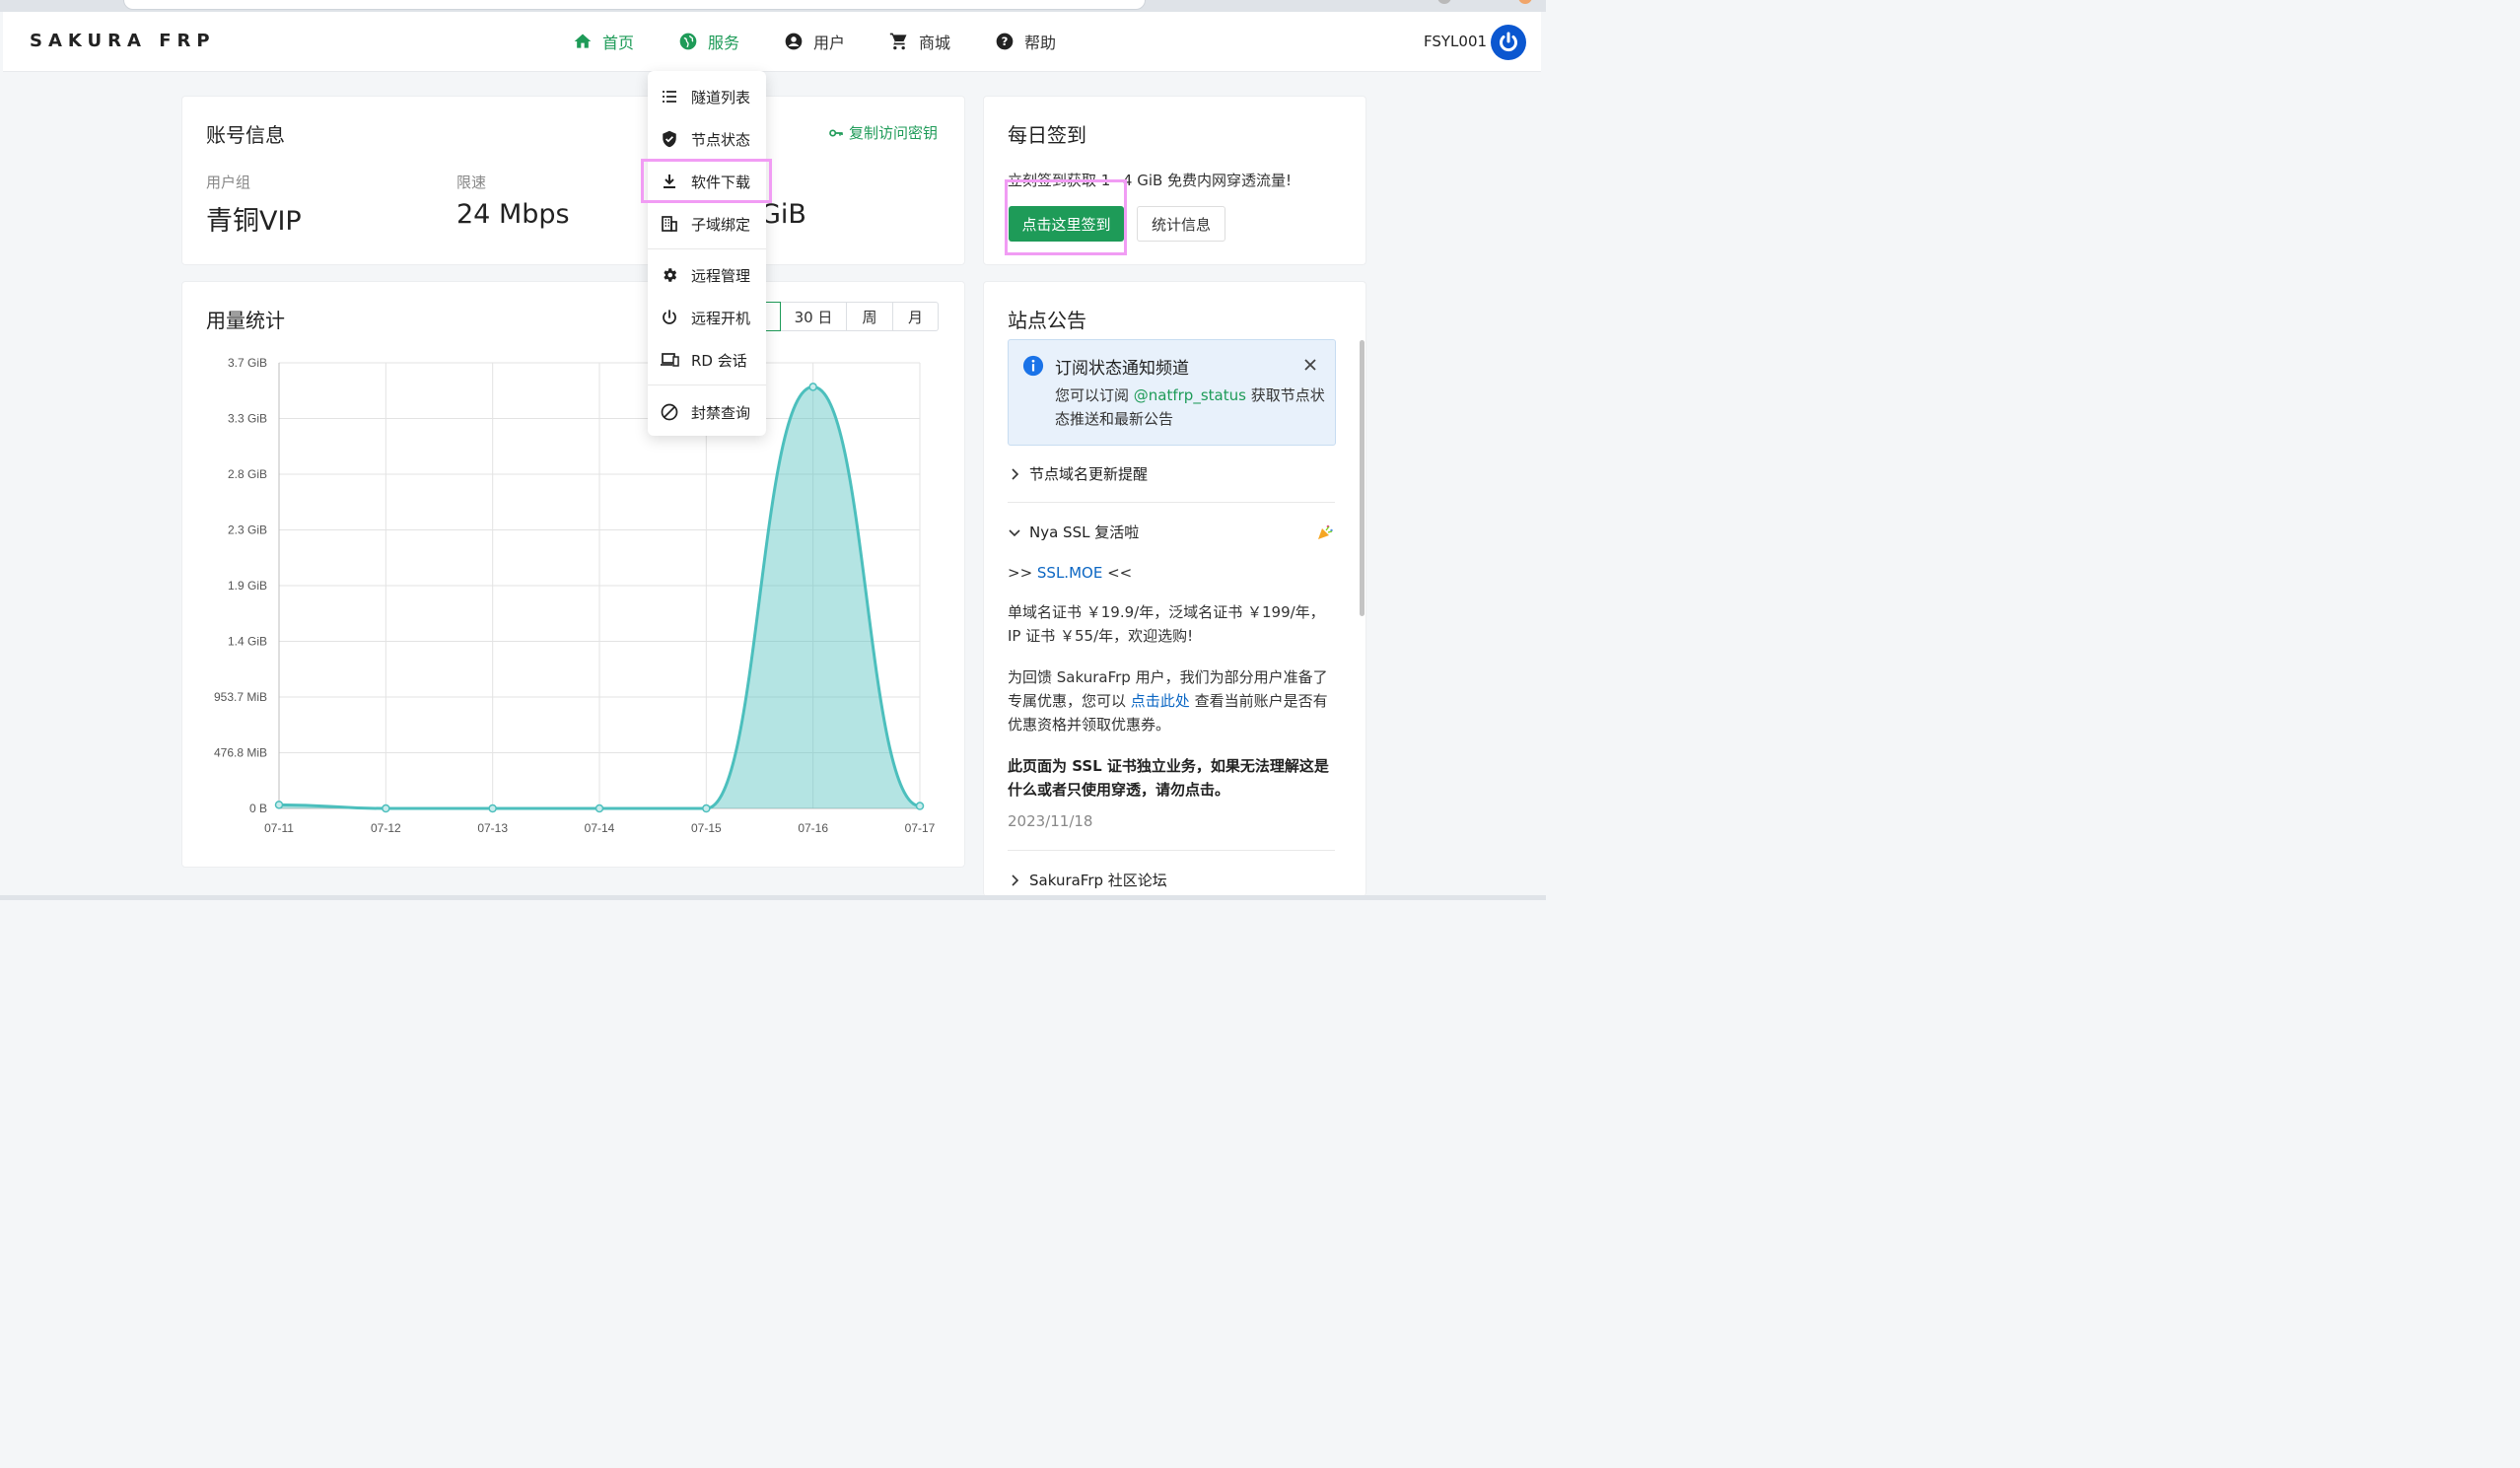  I want to click on nav-help: ? 帮助, so click(1025, 42).